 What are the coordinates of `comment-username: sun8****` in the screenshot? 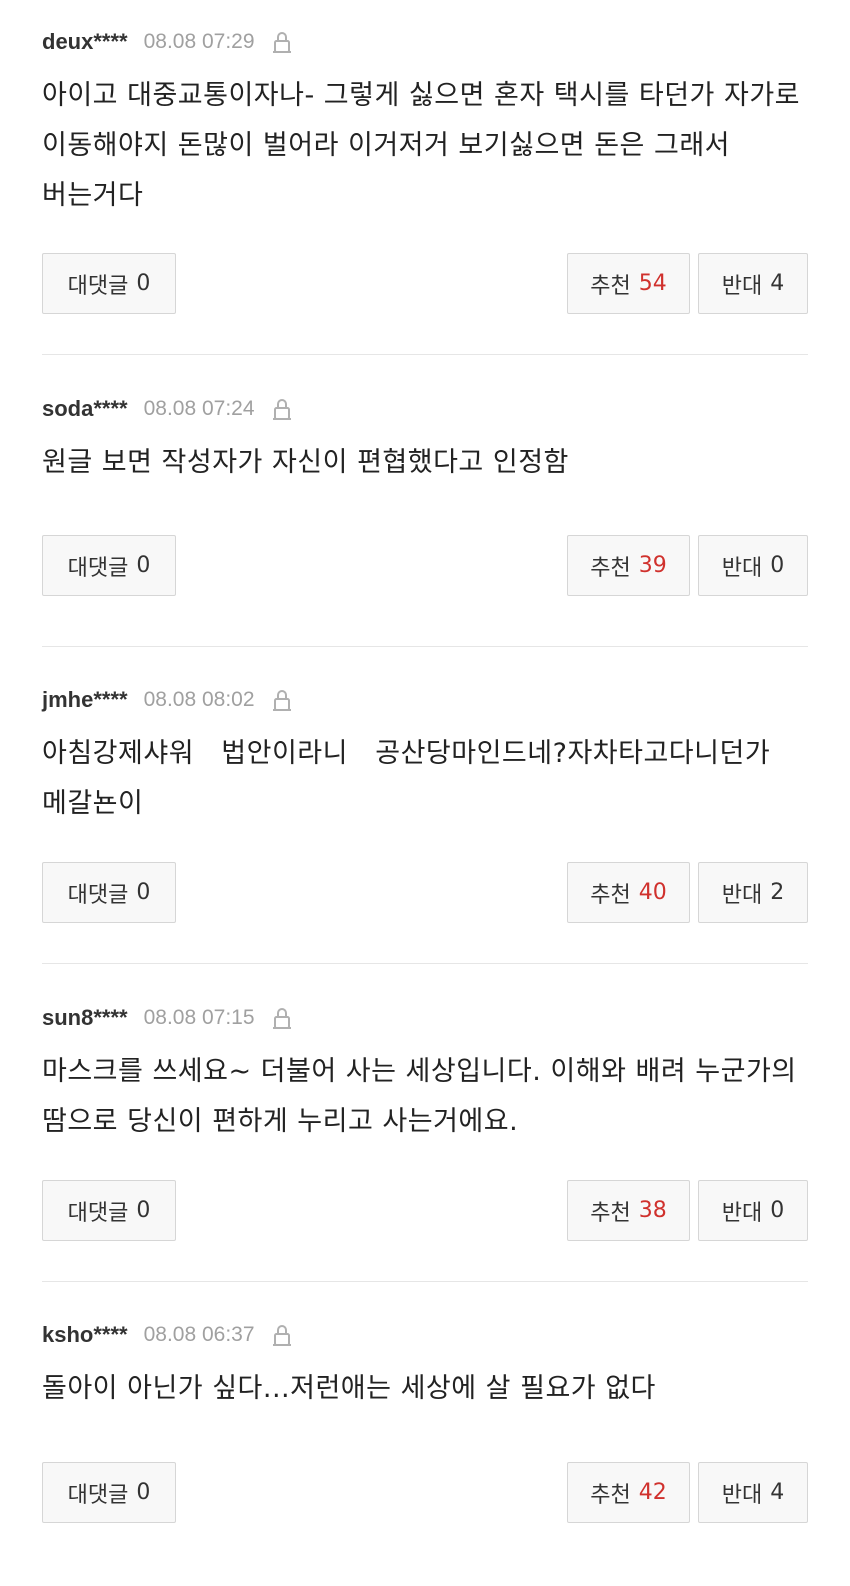 It's located at (85, 1017).